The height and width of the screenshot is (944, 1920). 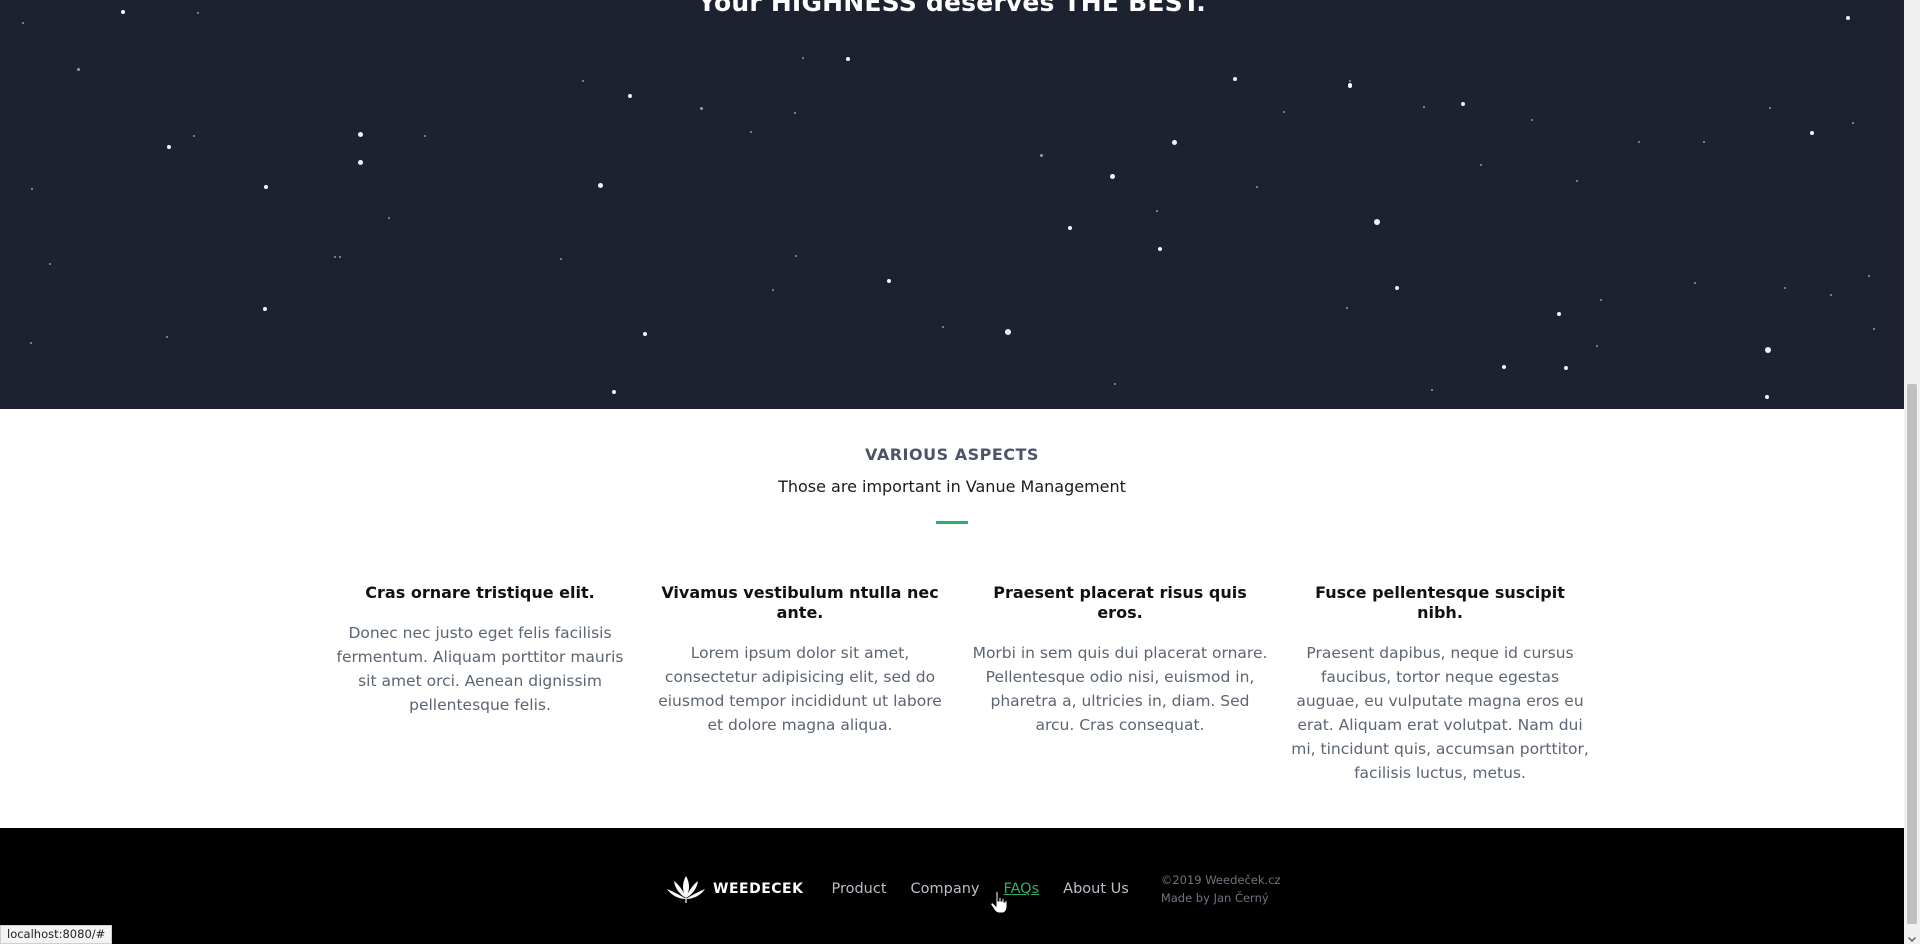 I want to click on copyright-text: ©2019 Weedeček.cz, so click(x=1220, y=880).